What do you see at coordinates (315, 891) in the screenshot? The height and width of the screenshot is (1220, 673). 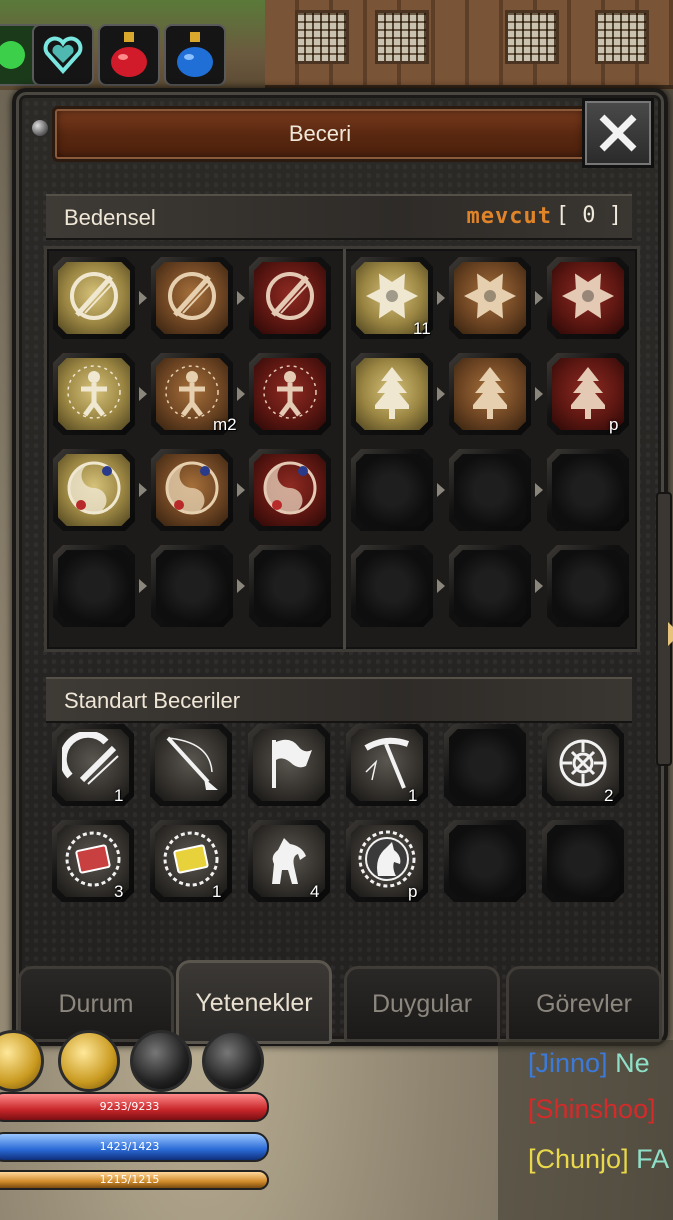 I see `skill-level-label: 4` at bounding box center [315, 891].